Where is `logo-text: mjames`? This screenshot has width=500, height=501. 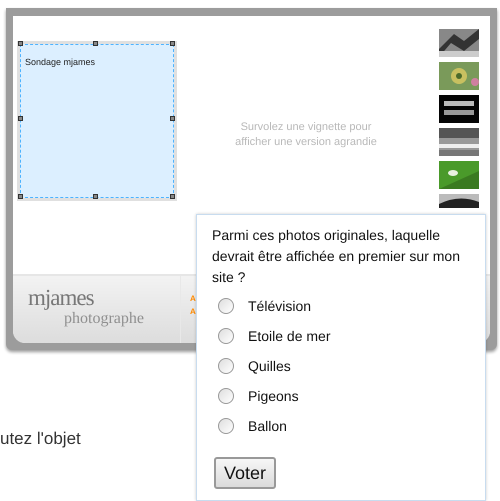
logo-text: mjames is located at coordinates (61, 298).